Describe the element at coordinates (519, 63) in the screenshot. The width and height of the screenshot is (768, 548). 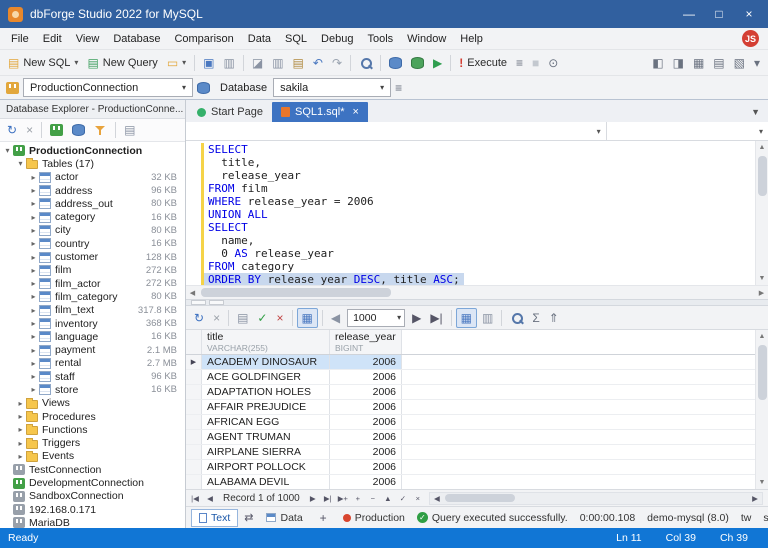
I see `execute-settings-icon: ≡` at that location.